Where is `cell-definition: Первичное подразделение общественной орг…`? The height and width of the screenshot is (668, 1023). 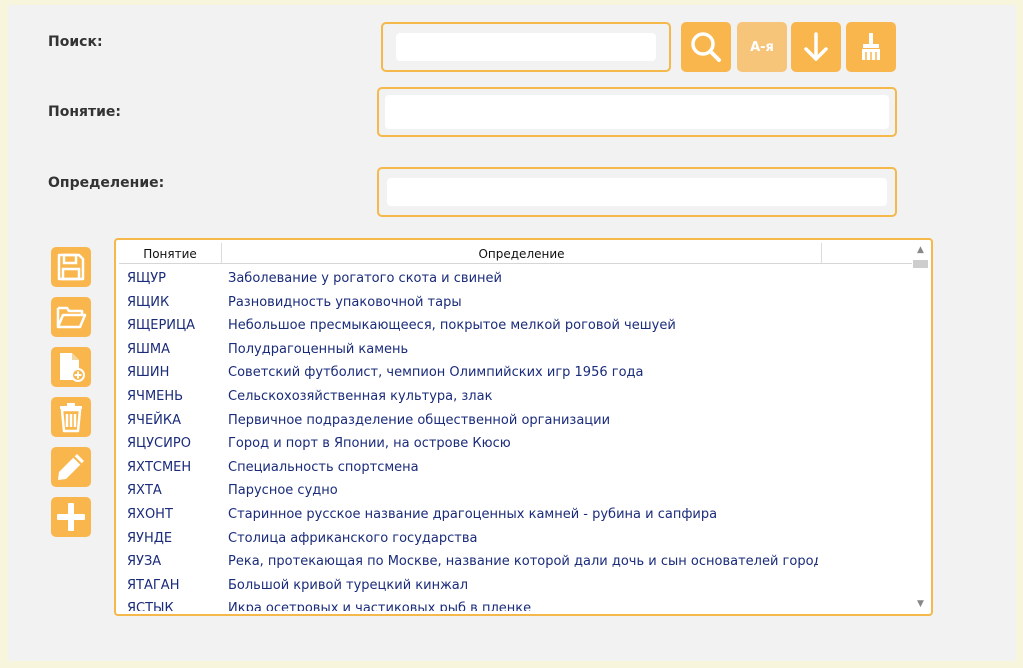 cell-definition: Первичное подразделение общественной орг… is located at coordinates (419, 420).